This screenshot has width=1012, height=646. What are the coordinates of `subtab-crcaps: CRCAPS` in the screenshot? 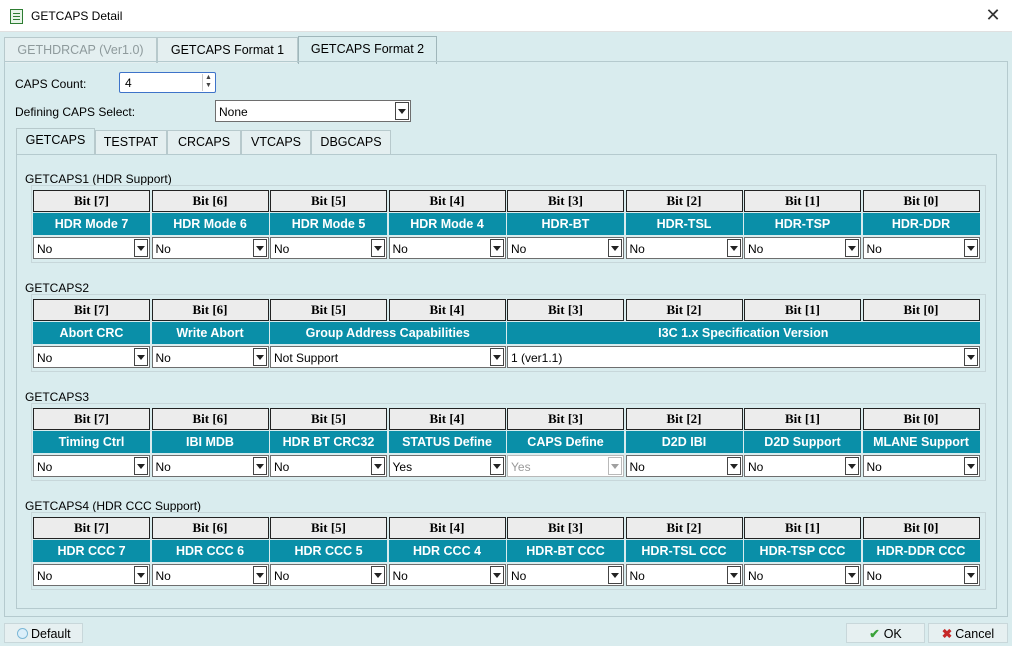 It's located at (204, 142).